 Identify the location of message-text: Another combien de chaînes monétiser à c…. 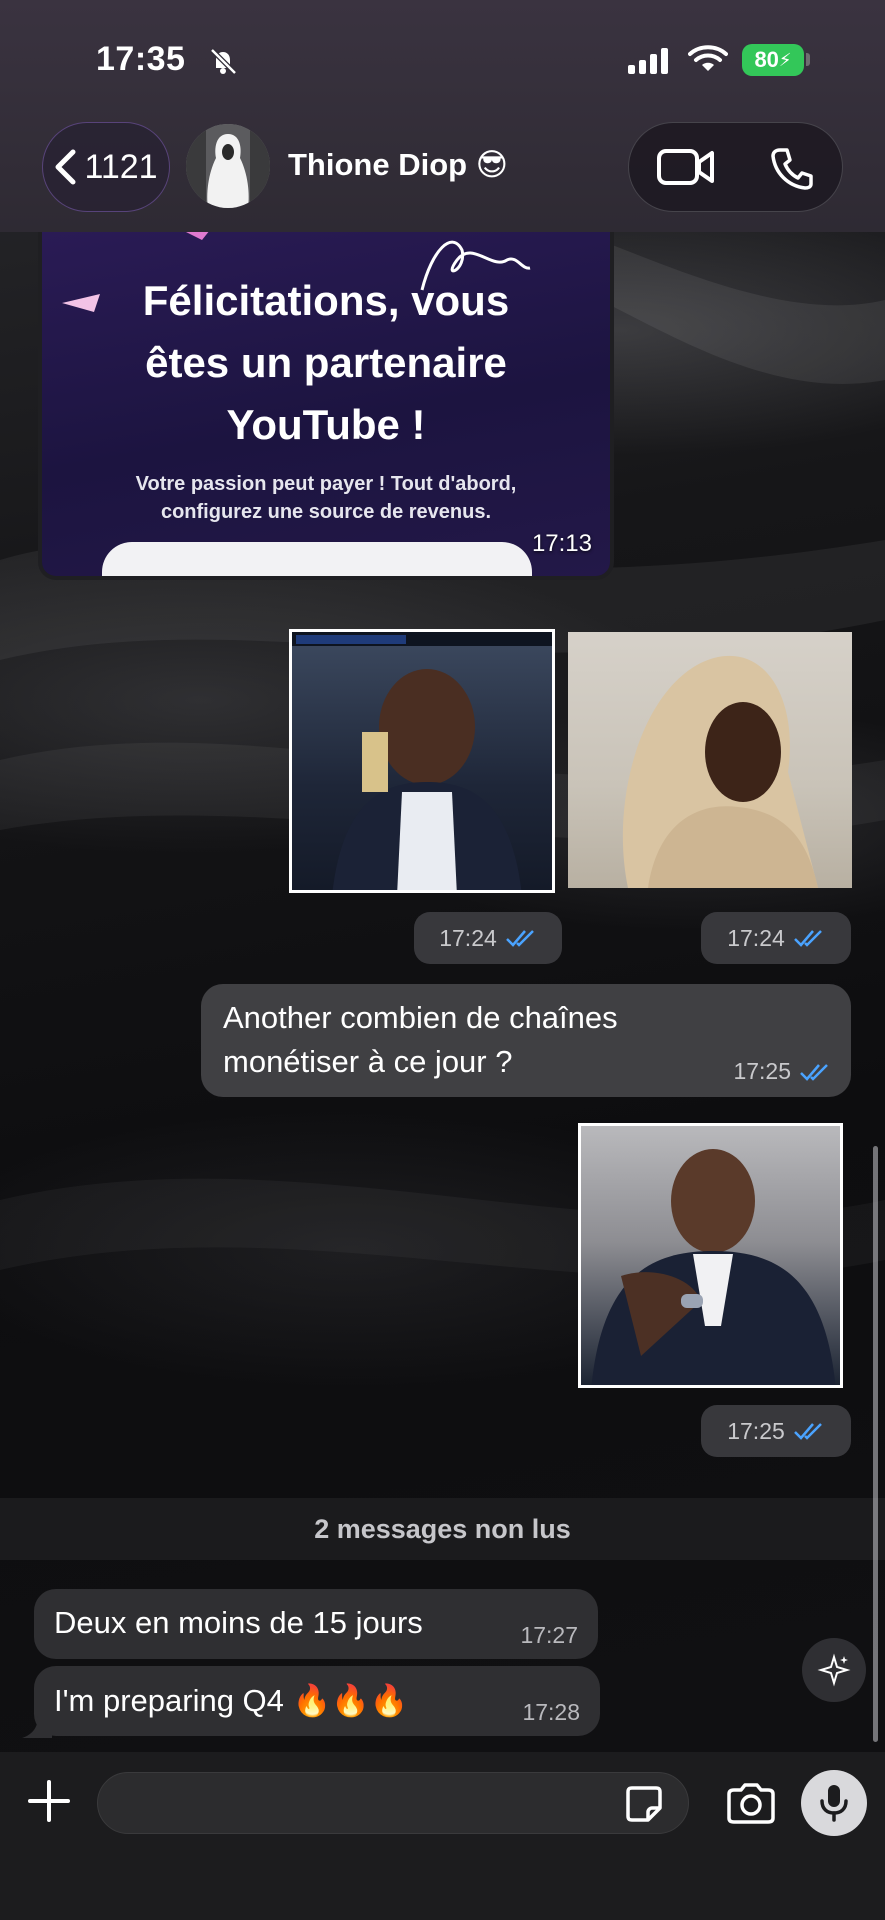
(420, 1039).